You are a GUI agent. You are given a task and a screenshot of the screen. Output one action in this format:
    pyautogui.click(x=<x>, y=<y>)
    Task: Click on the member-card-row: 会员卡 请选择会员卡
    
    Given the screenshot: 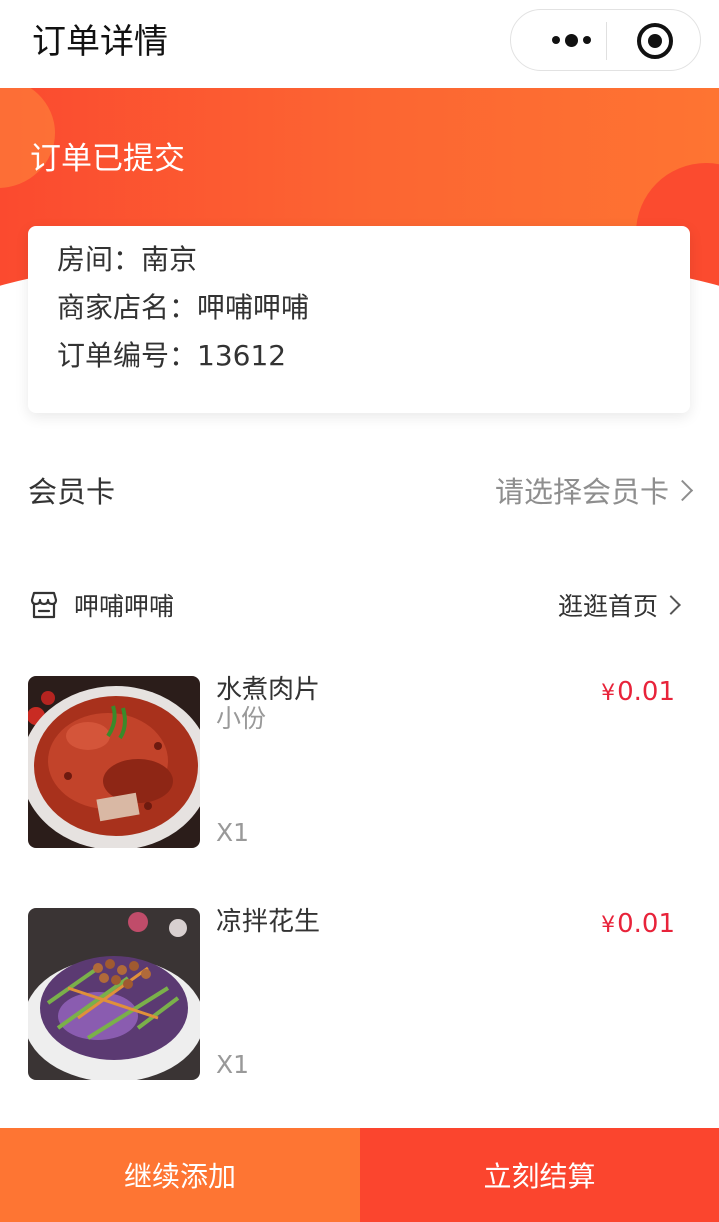 What is the action you would take?
    pyautogui.click(x=361, y=490)
    